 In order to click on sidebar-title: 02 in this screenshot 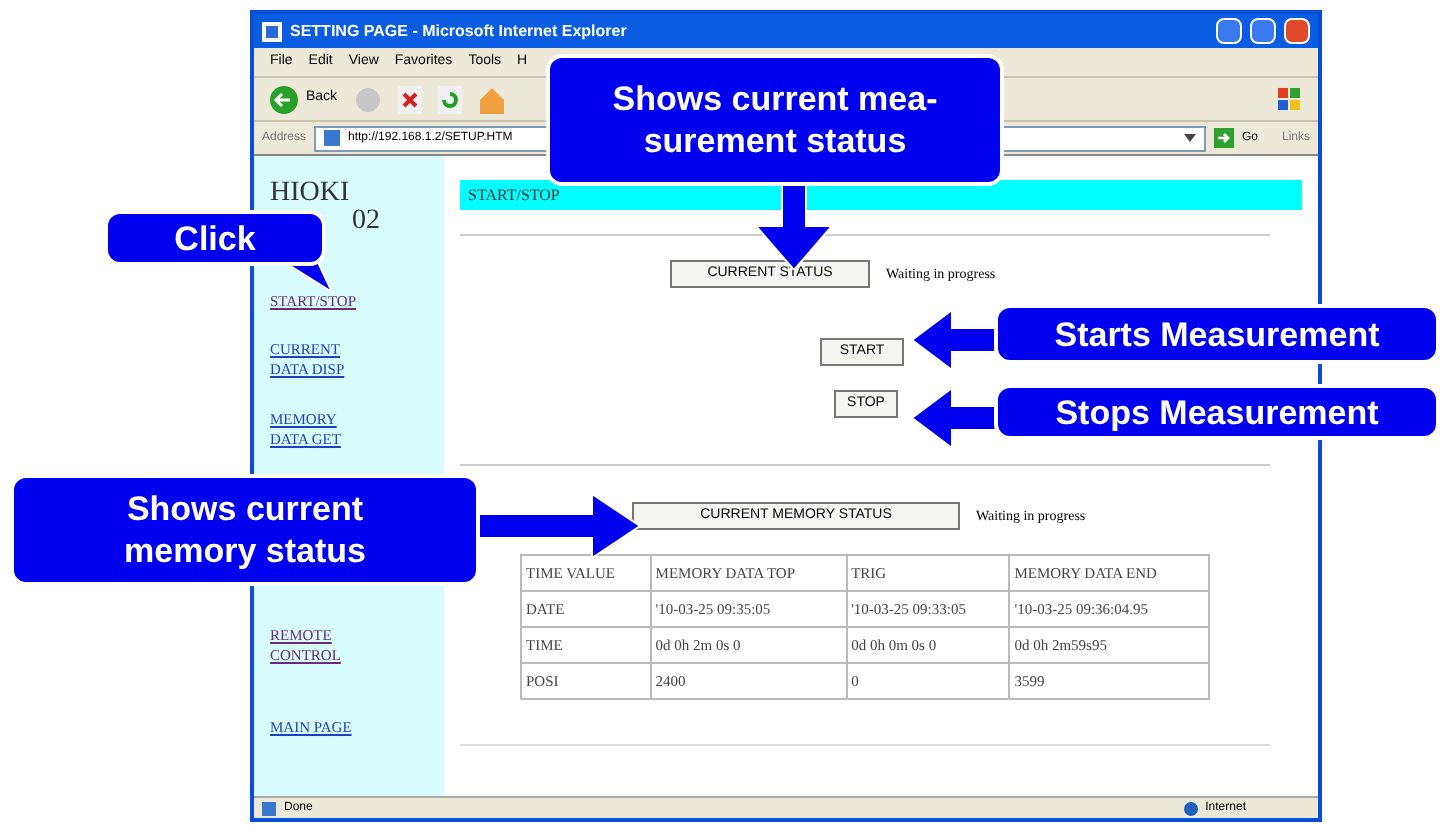, I will do `click(367, 222)`.